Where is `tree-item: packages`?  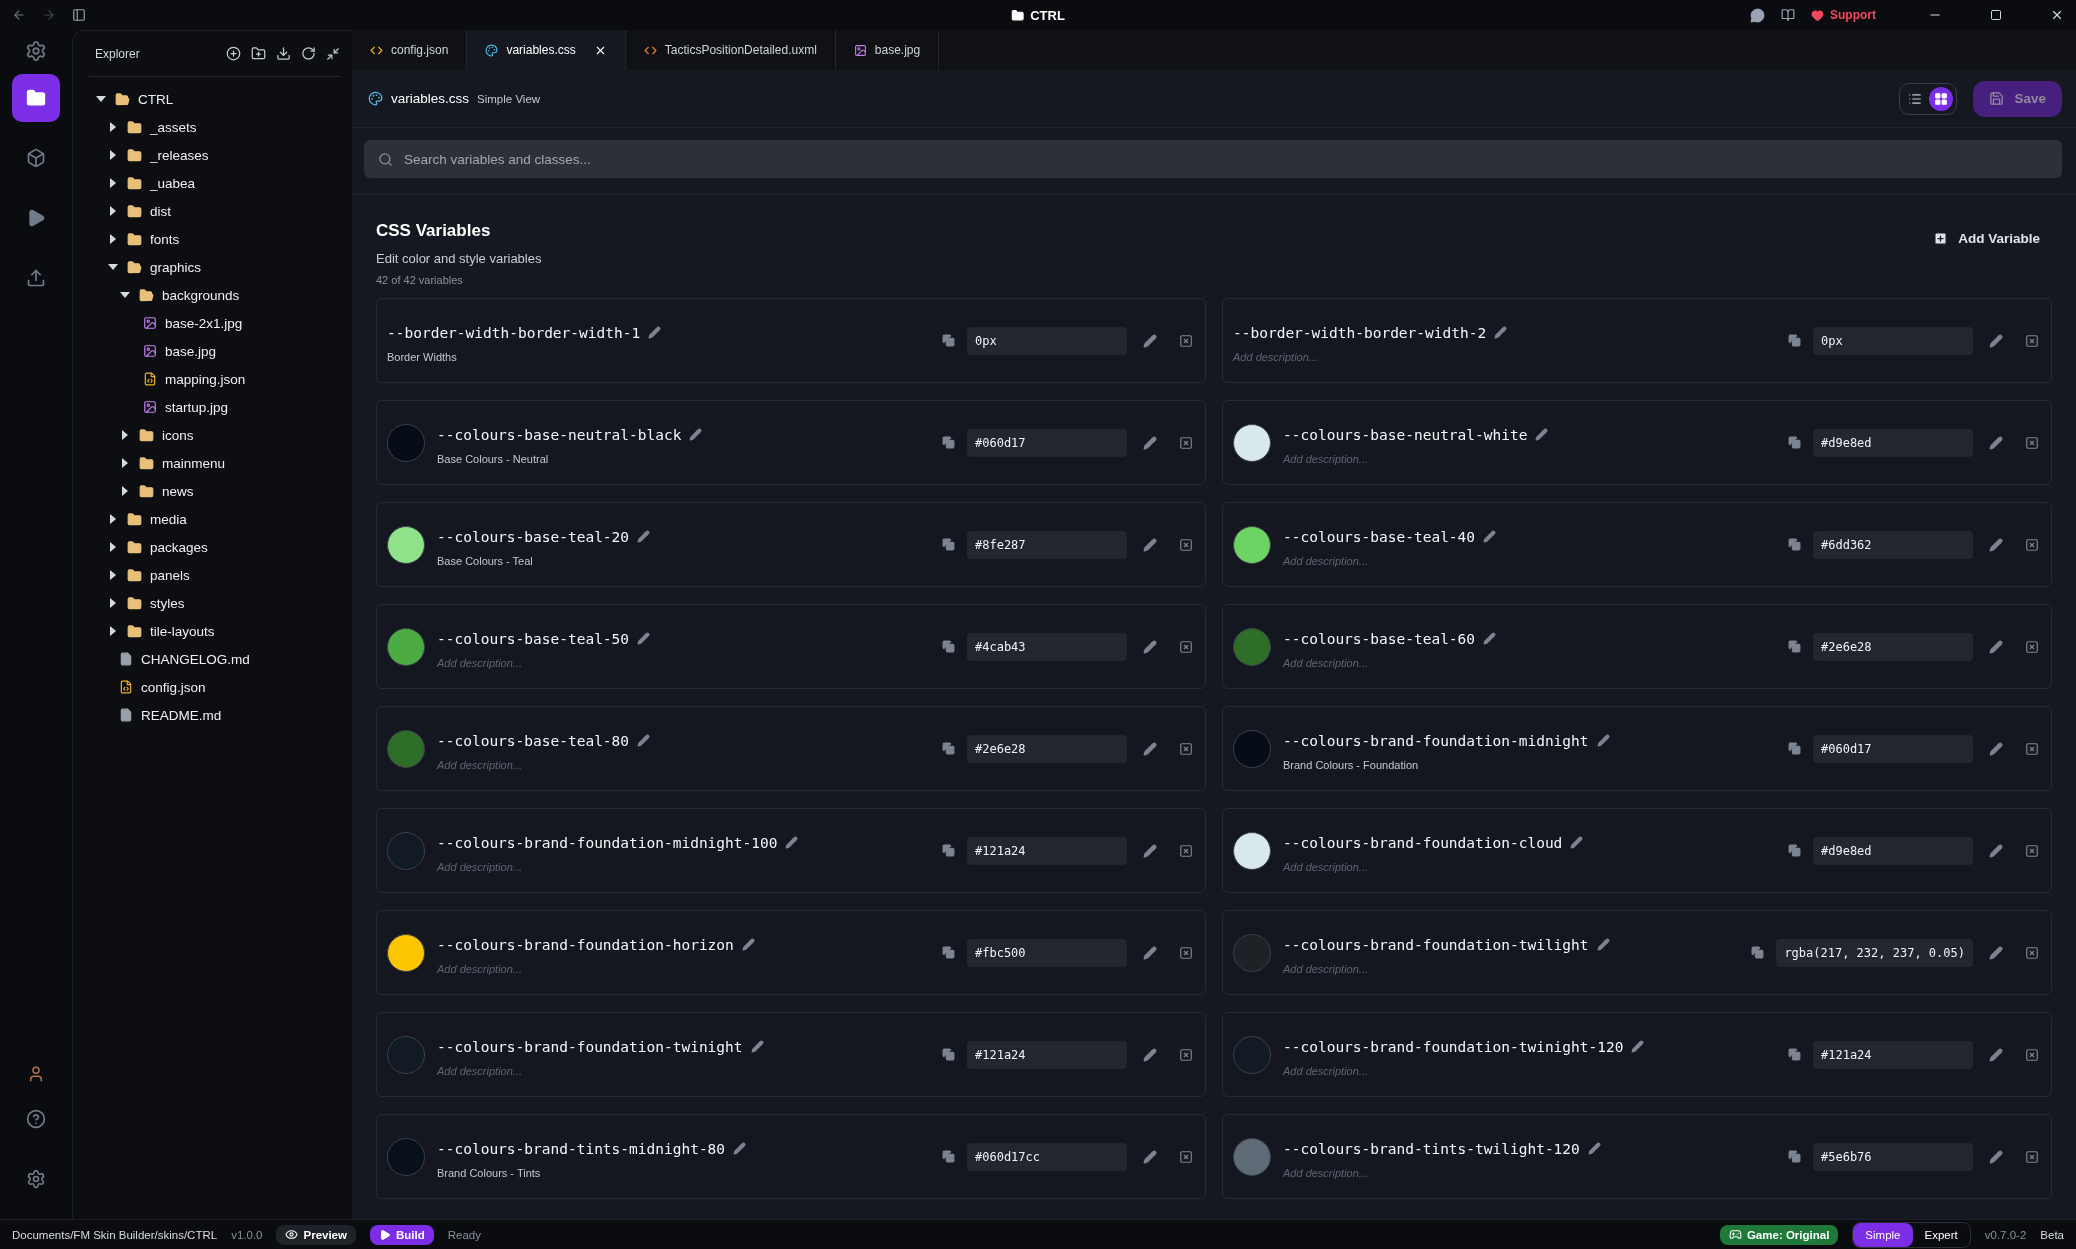 tree-item: packages is located at coordinates (179, 547).